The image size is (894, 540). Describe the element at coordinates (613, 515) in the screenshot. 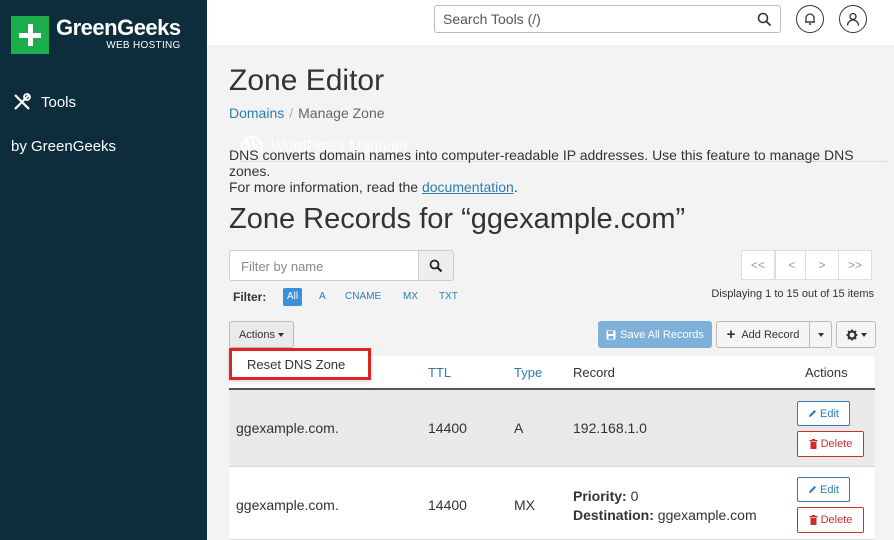

I see `destination-label: Destination:` at that location.